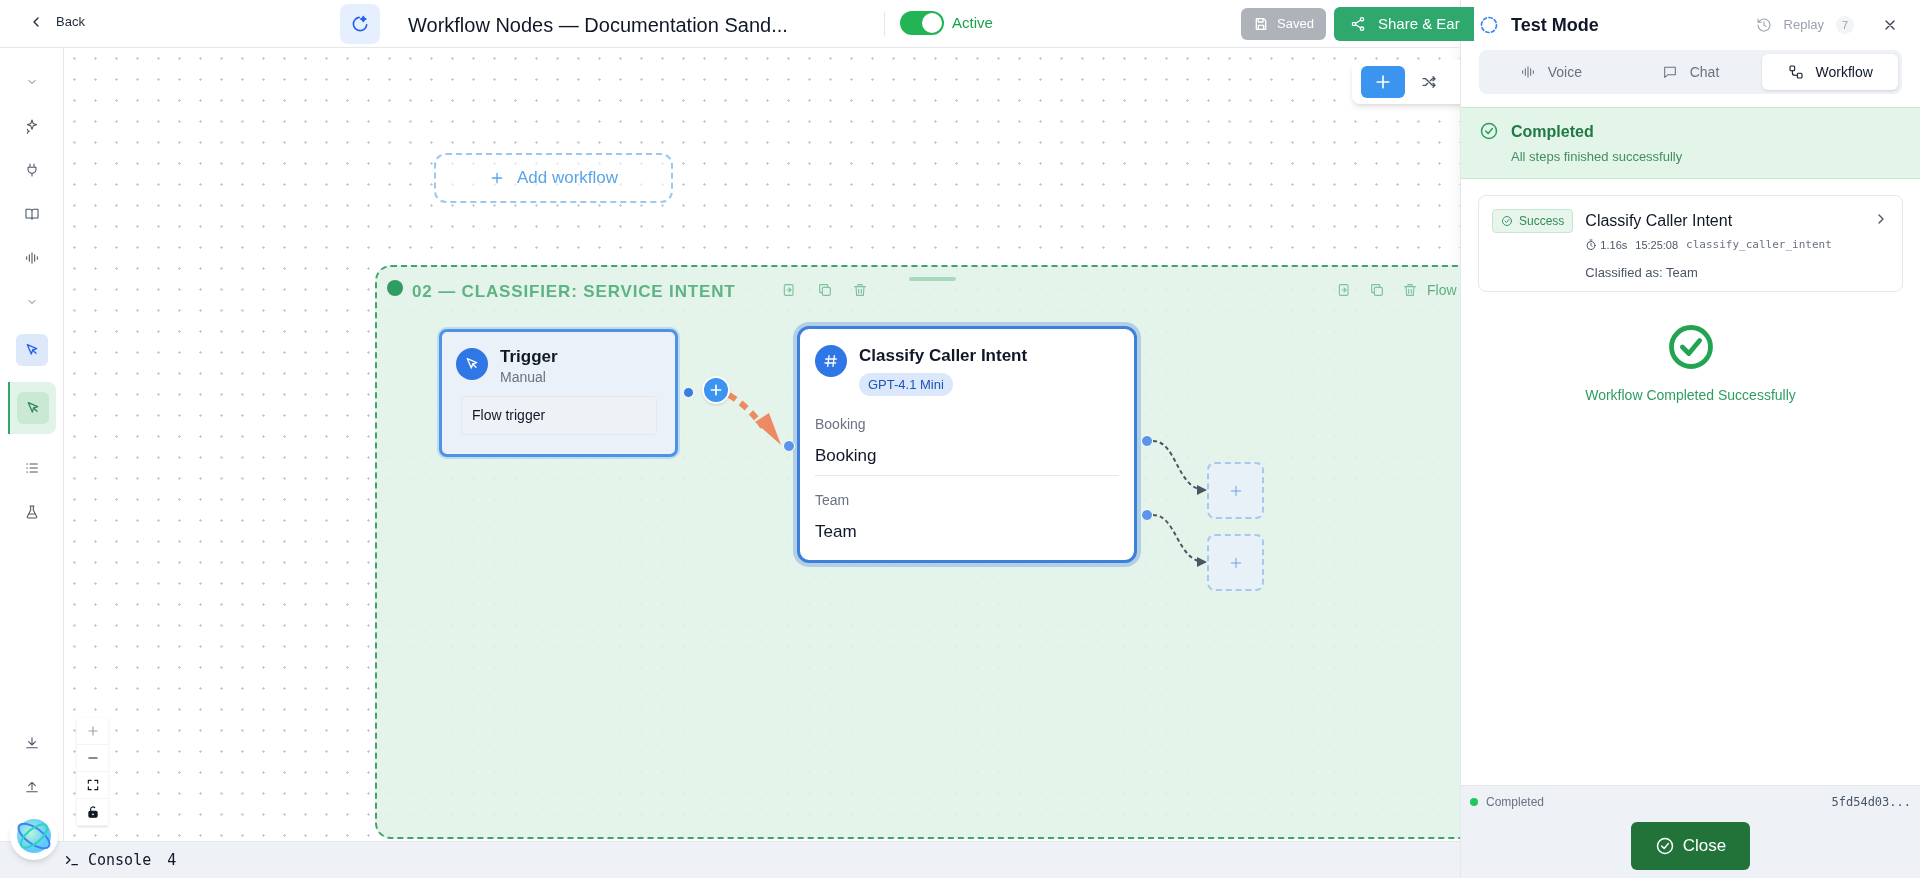  What do you see at coordinates (1515, 802) in the screenshot?
I see `status-text: Completed` at bounding box center [1515, 802].